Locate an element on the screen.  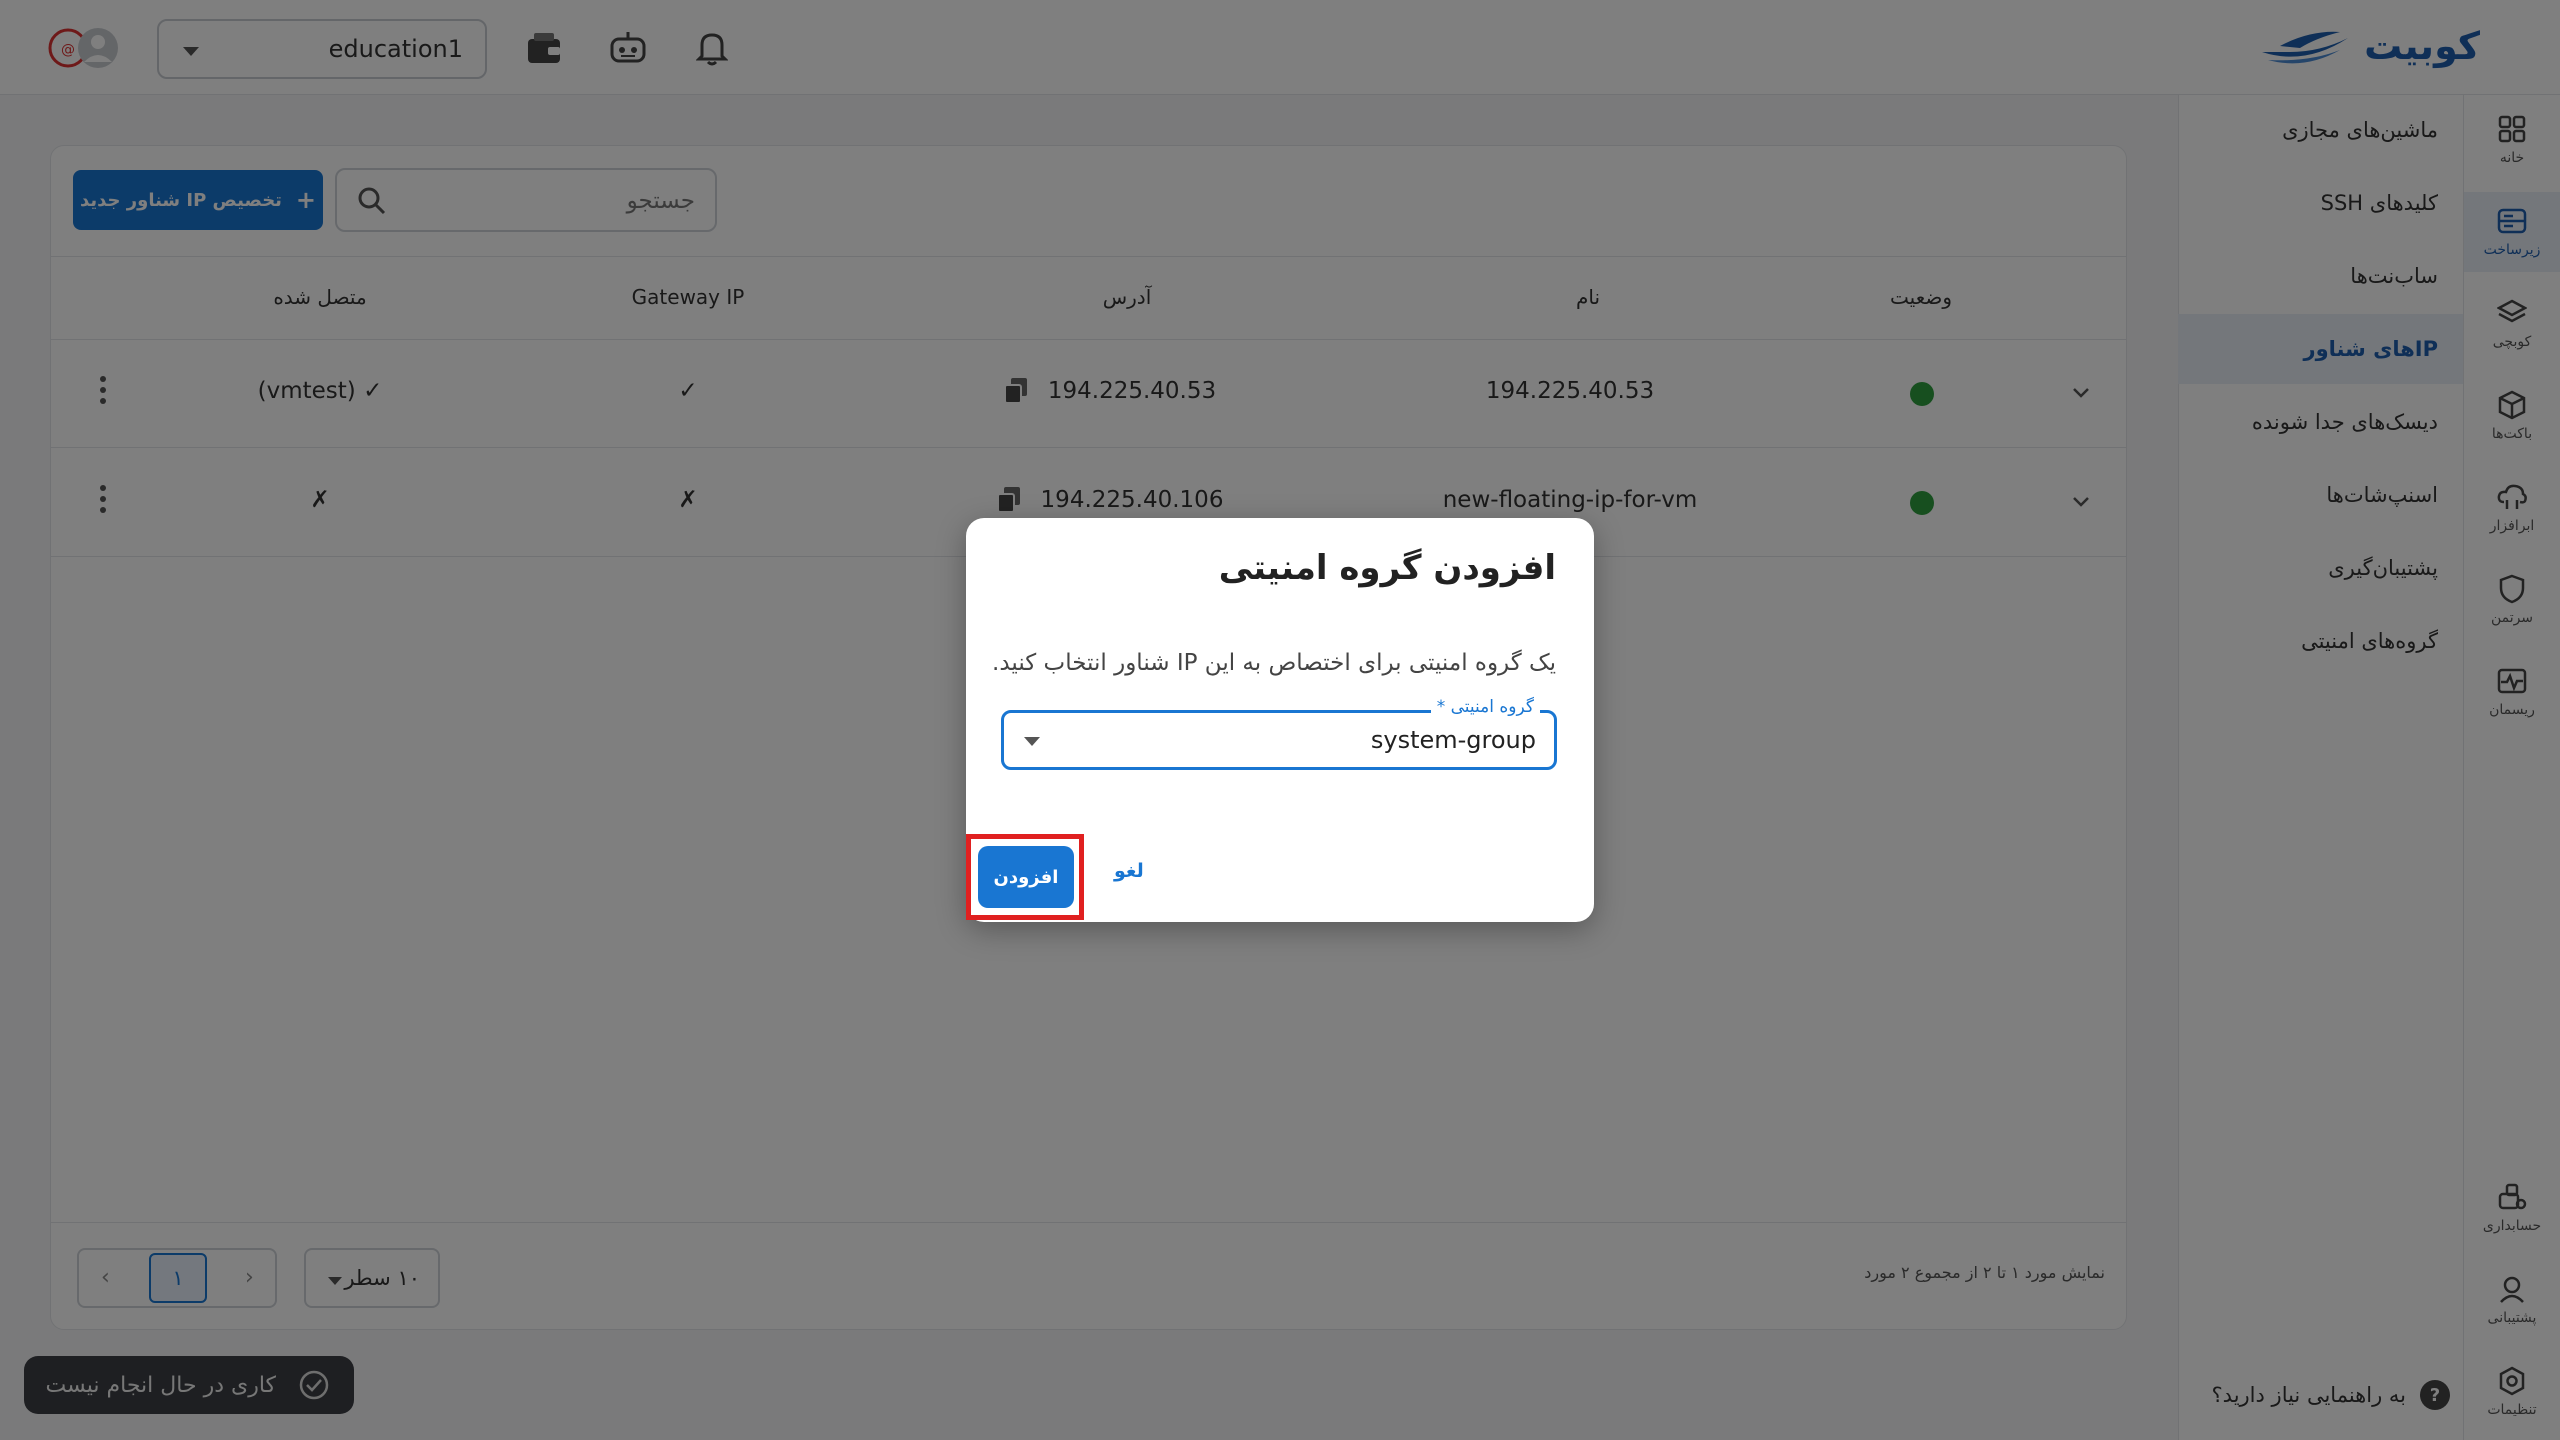
field-label: گروه امنیتی * is located at coordinates (1485, 707).